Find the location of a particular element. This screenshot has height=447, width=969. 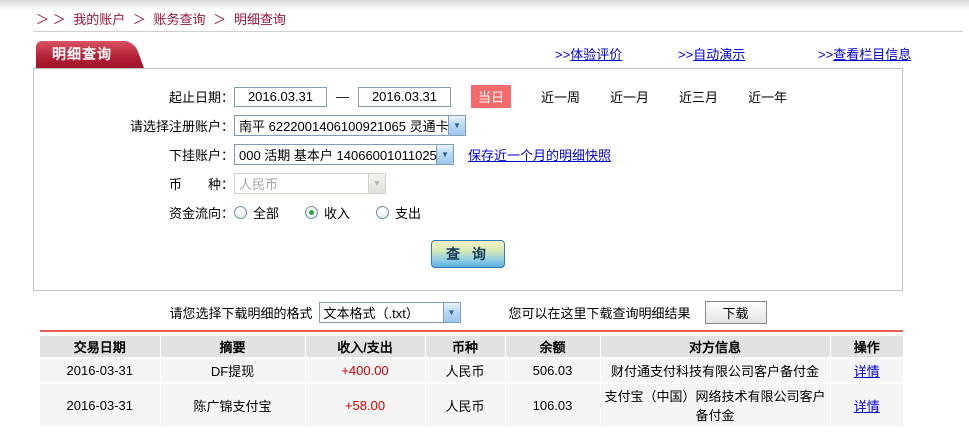

currency-label: 币 种： is located at coordinates (201, 184).